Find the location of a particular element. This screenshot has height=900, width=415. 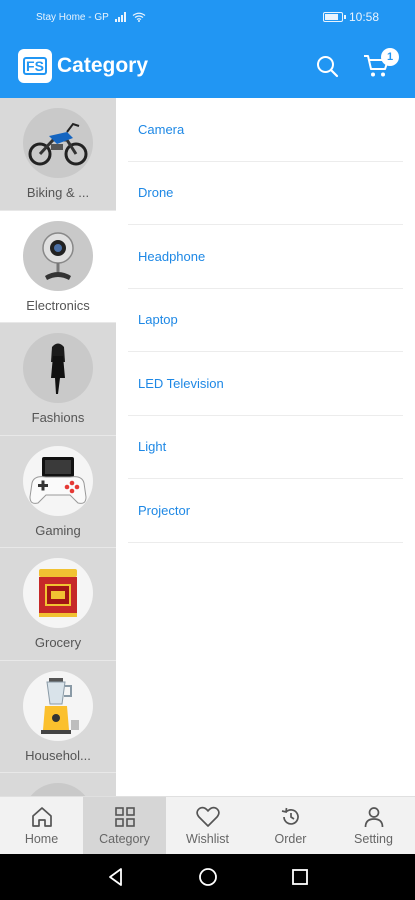

home-icon is located at coordinates (41, 816).